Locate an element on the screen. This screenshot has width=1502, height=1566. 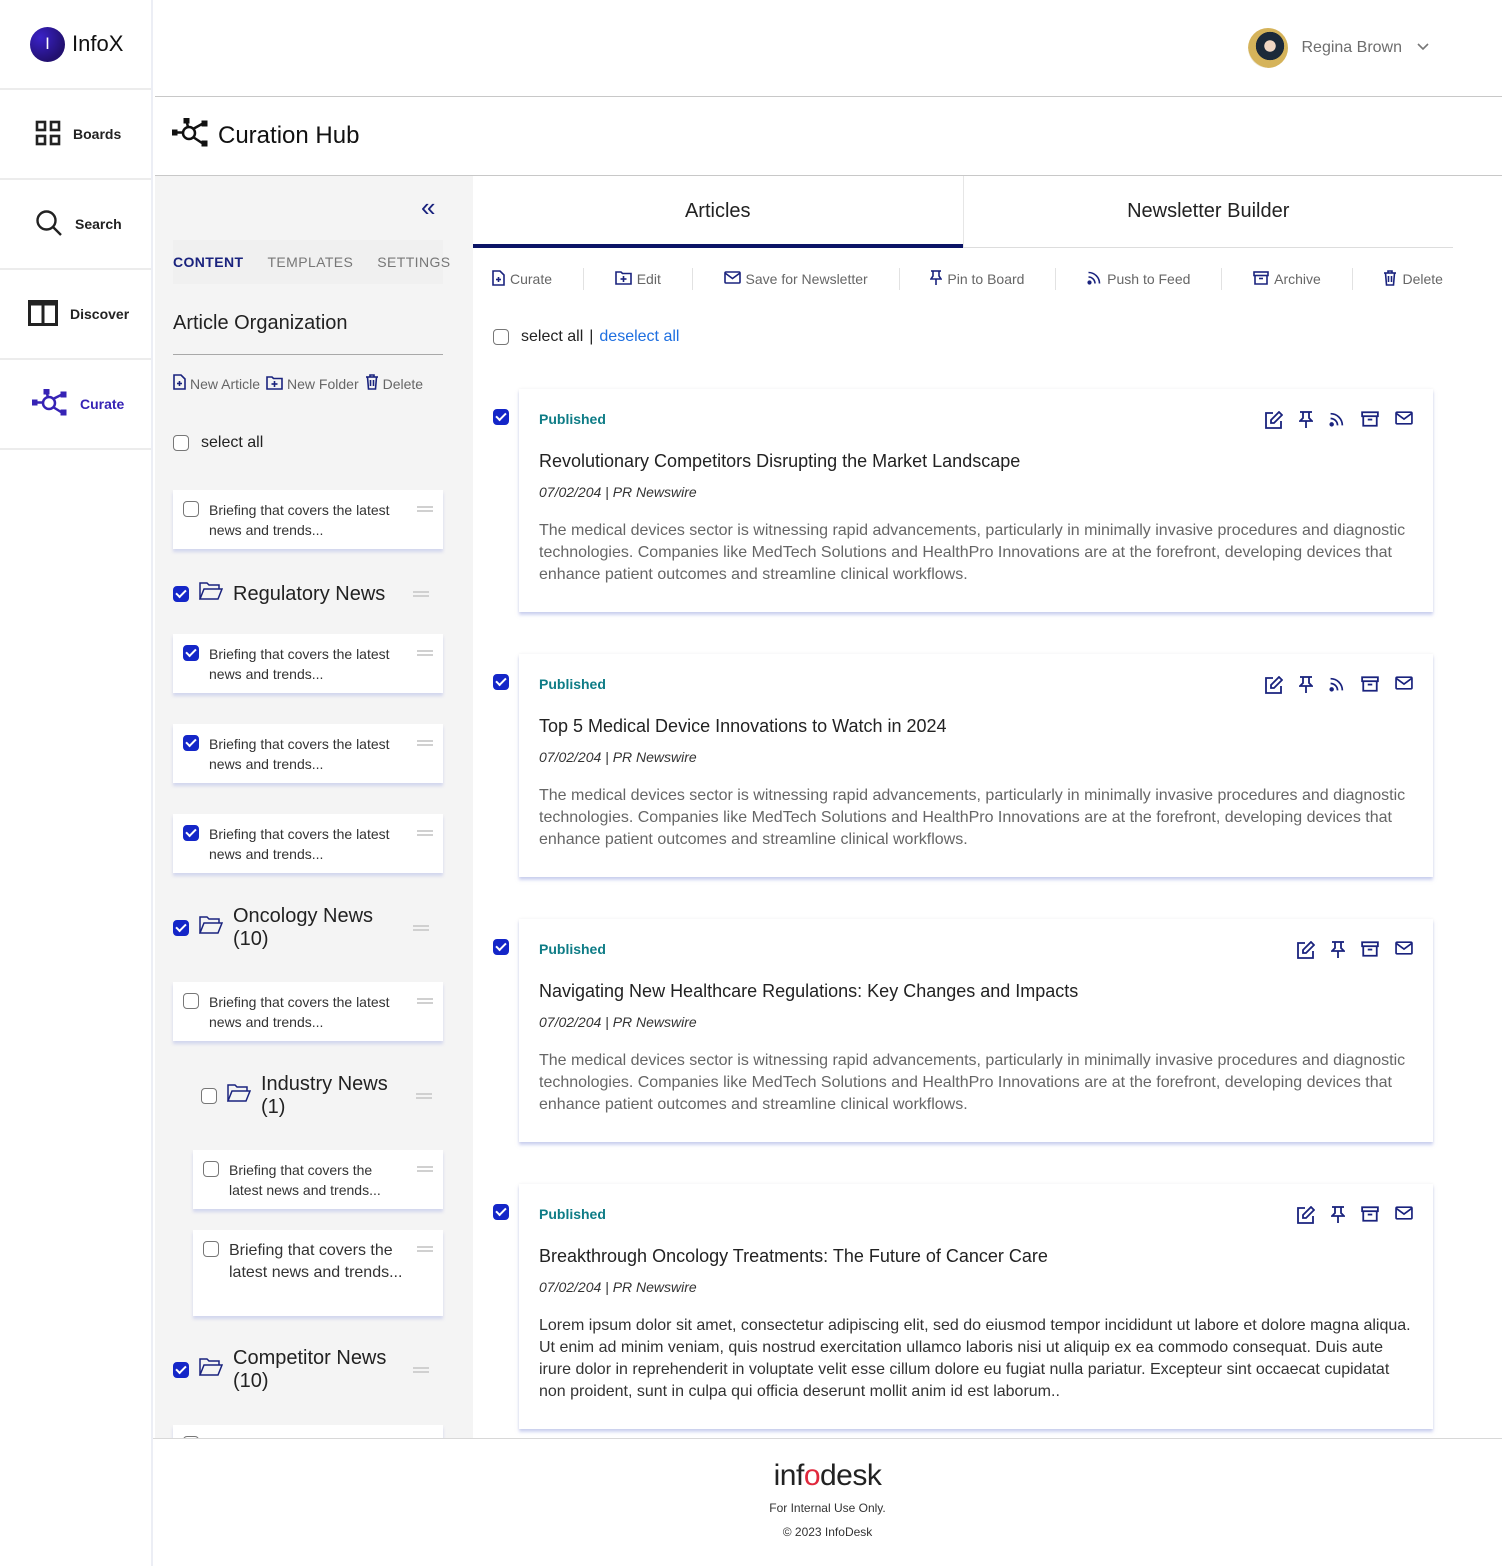
page-header: Curation Hub is located at coordinates (265, 135).